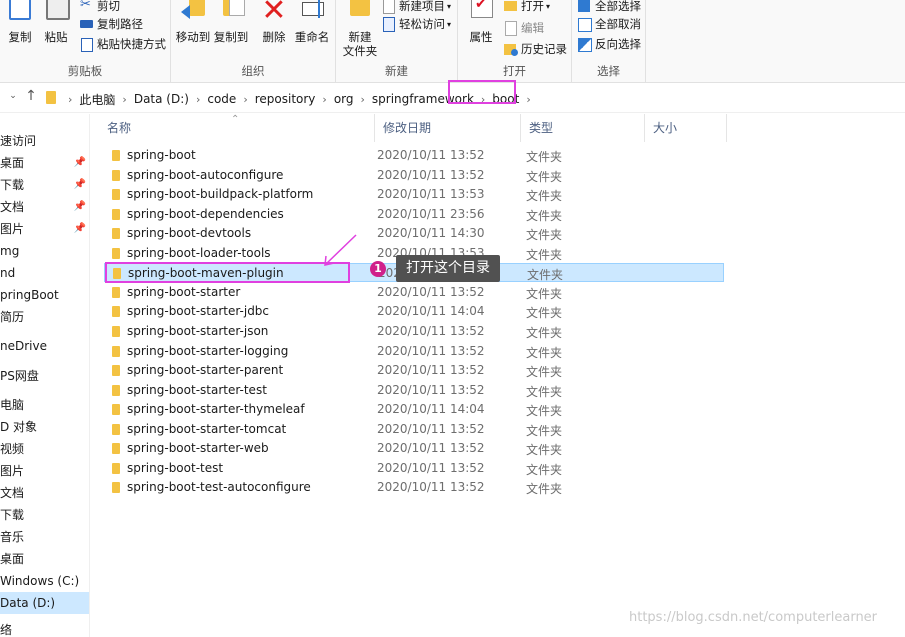  Describe the element at coordinates (414, 292) in the screenshot. I see `file-row: spring-boot-starter 2020/10/11 13:52 文件夹` at that location.